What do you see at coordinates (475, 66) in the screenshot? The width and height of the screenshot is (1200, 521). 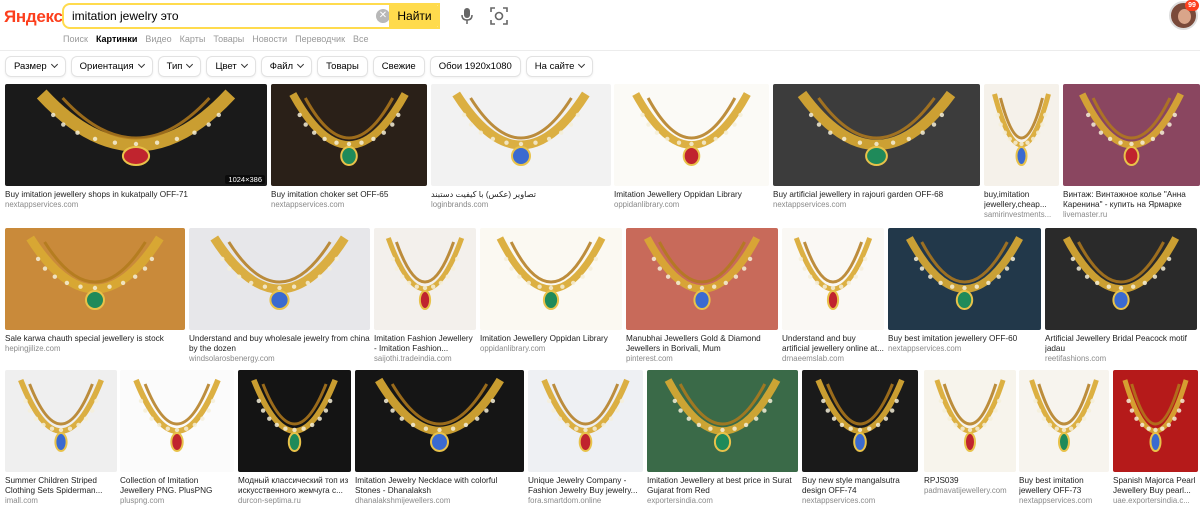 I see `filter-wallpapers: Обои 1920x1080` at bounding box center [475, 66].